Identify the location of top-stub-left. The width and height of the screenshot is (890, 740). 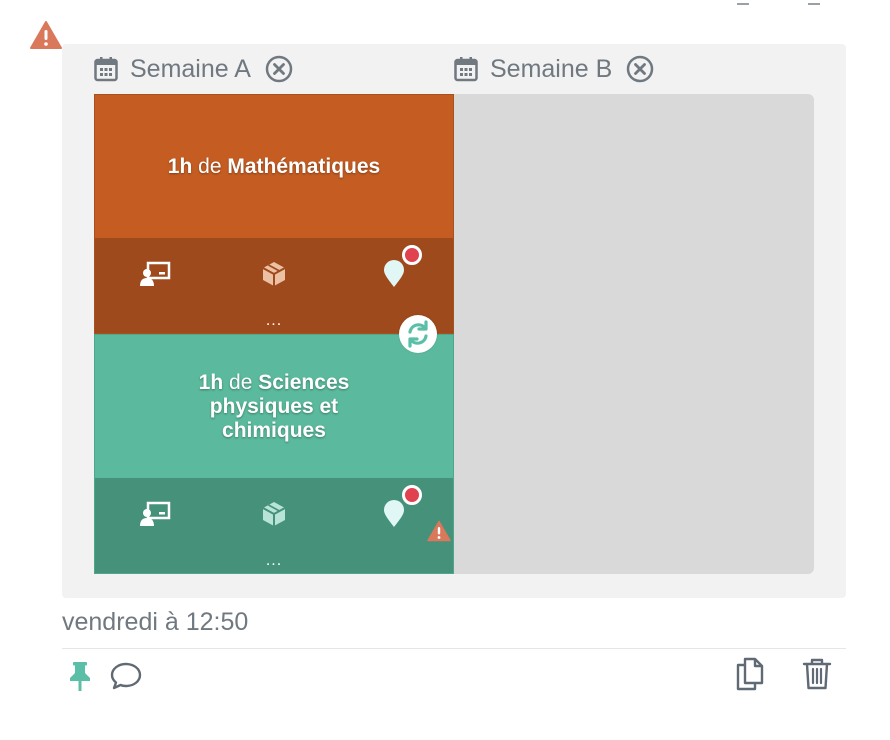
(743, 2).